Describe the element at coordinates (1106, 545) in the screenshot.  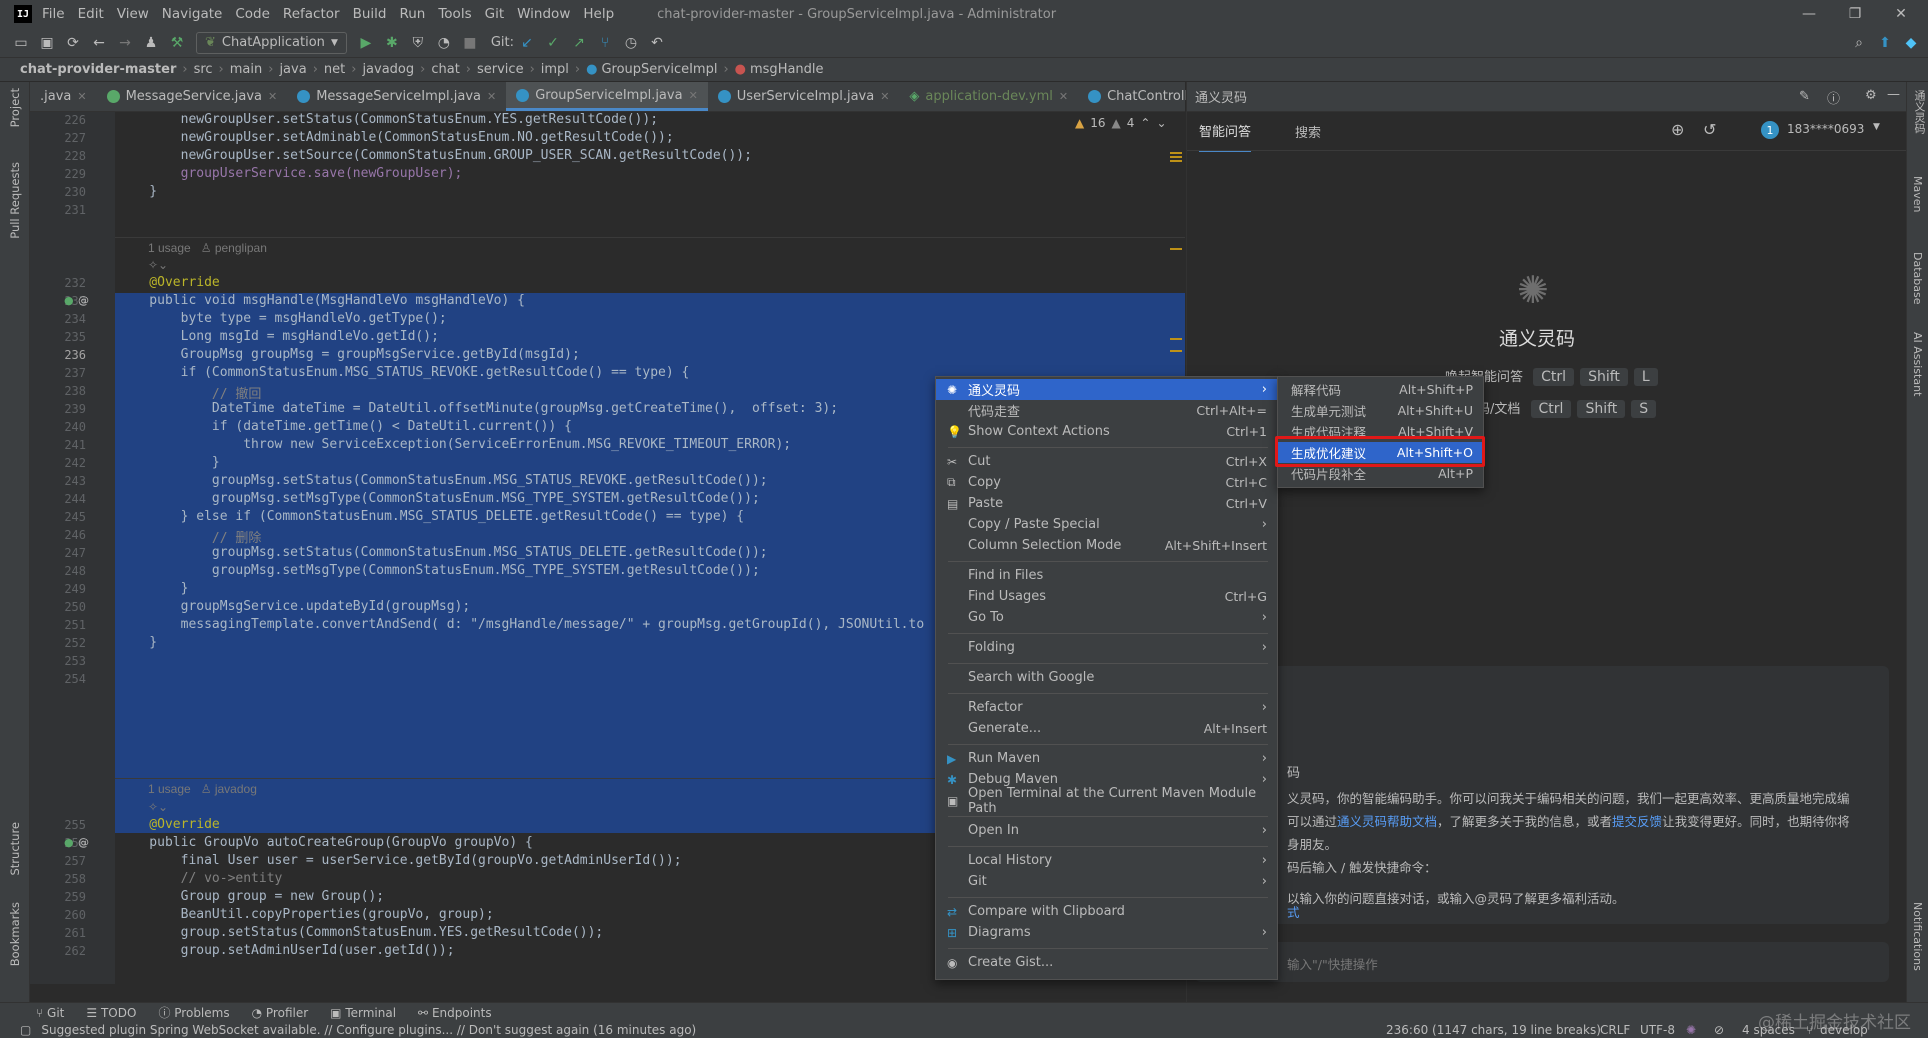
I see `menu-item-column-selection: Column Selection Mode Alt+Shift+Insert` at that location.